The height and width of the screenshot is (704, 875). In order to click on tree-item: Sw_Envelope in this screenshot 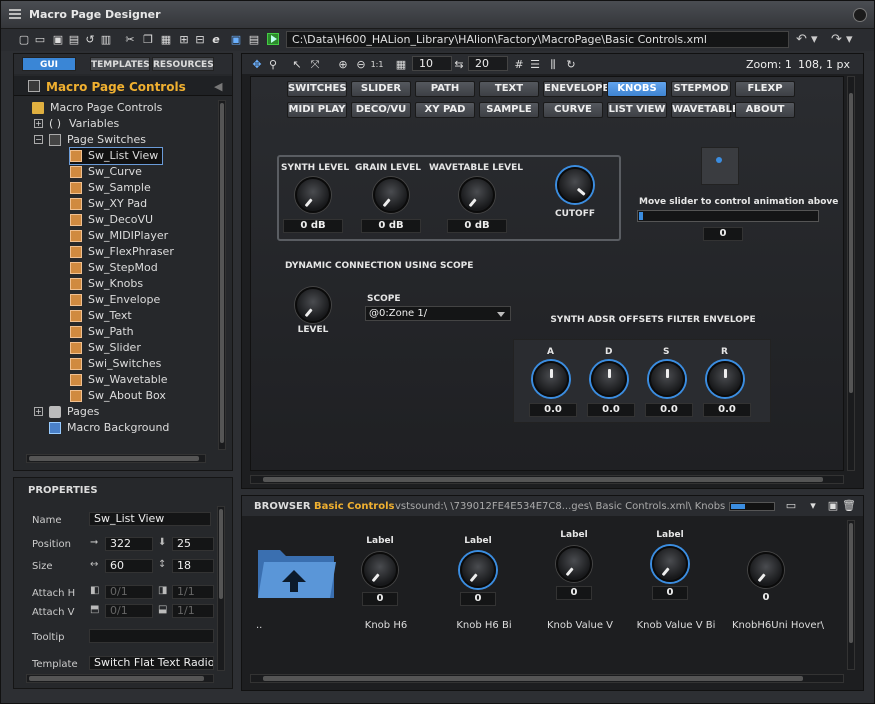, I will do `click(115, 300)`.